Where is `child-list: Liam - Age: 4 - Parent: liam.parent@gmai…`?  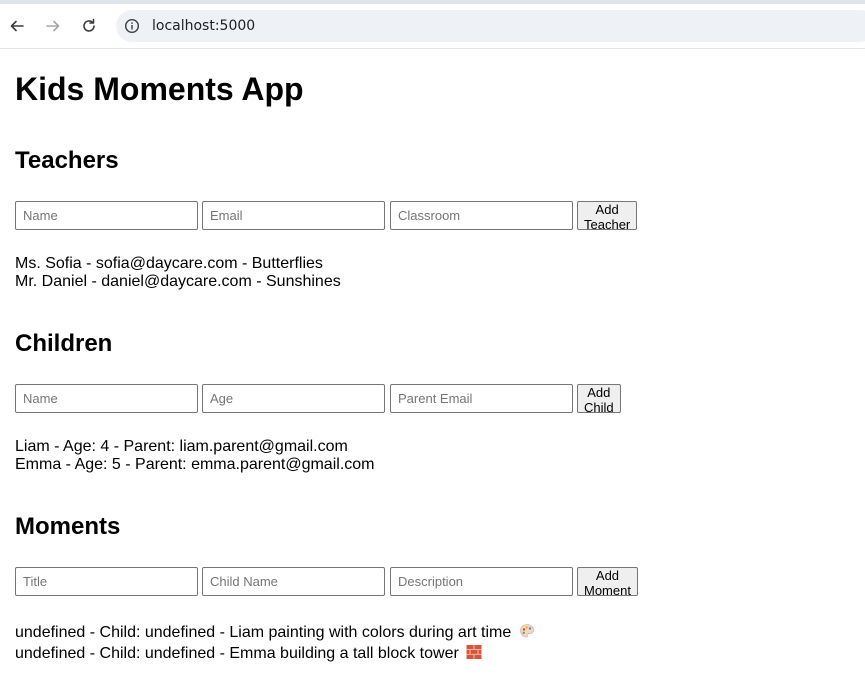 child-list: Liam - Age: 4 - Parent: liam.parent@gmai… is located at coordinates (194, 456).